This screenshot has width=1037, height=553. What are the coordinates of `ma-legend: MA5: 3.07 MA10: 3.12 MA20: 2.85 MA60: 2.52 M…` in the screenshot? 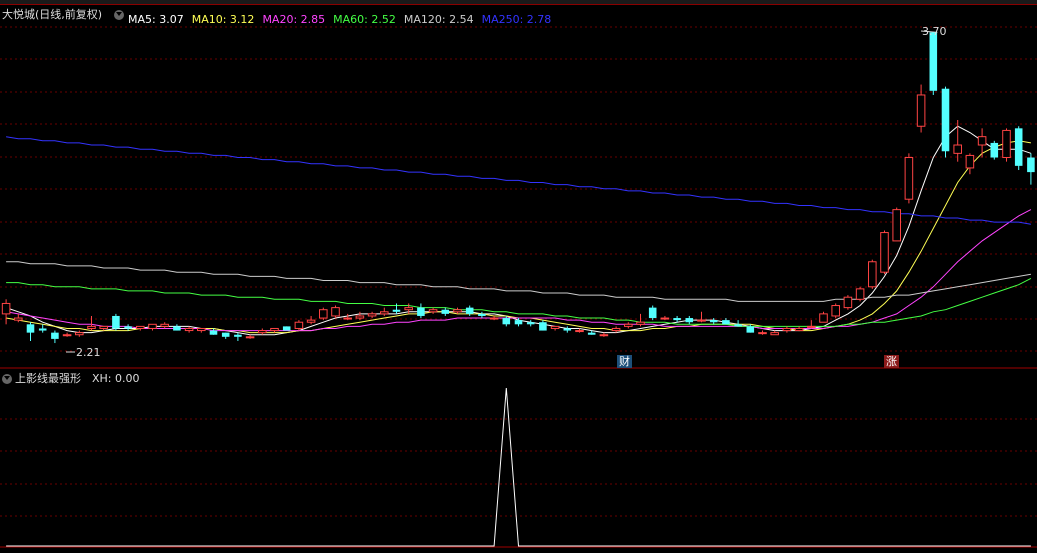 It's located at (343, 17).